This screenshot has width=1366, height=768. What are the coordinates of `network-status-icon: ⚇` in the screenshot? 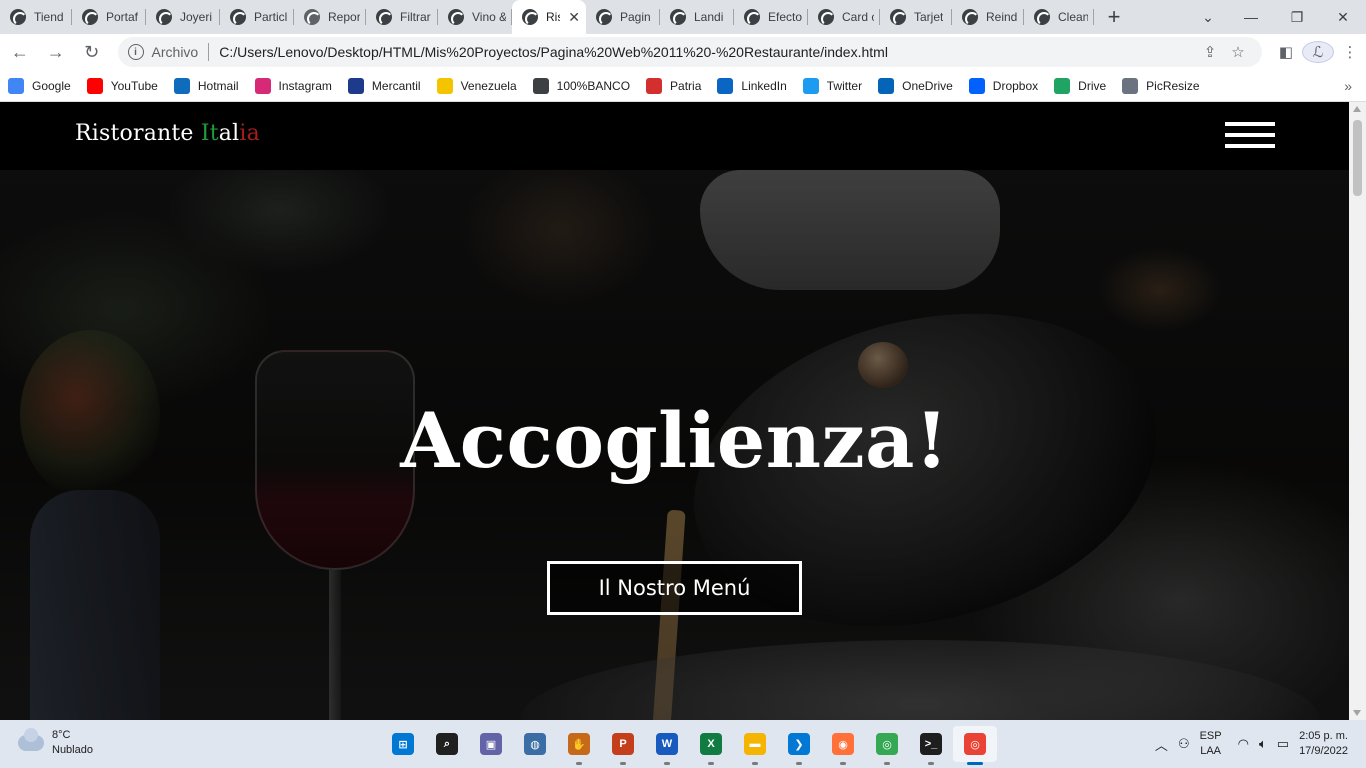 It's located at (1184, 744).